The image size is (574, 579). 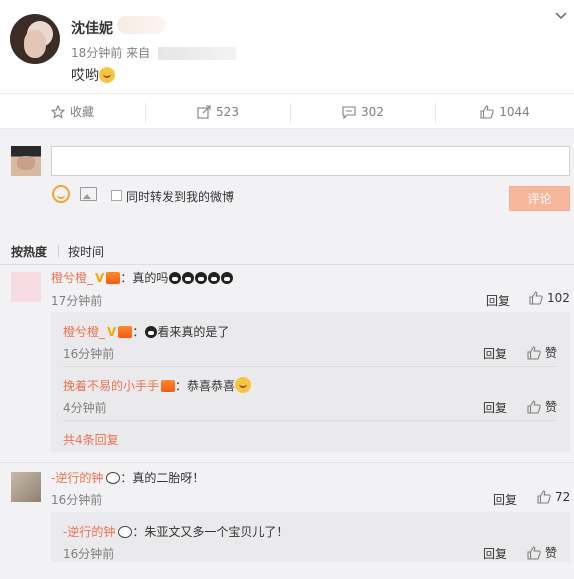 I want to click on share-icon, so click(x=204, y=112).